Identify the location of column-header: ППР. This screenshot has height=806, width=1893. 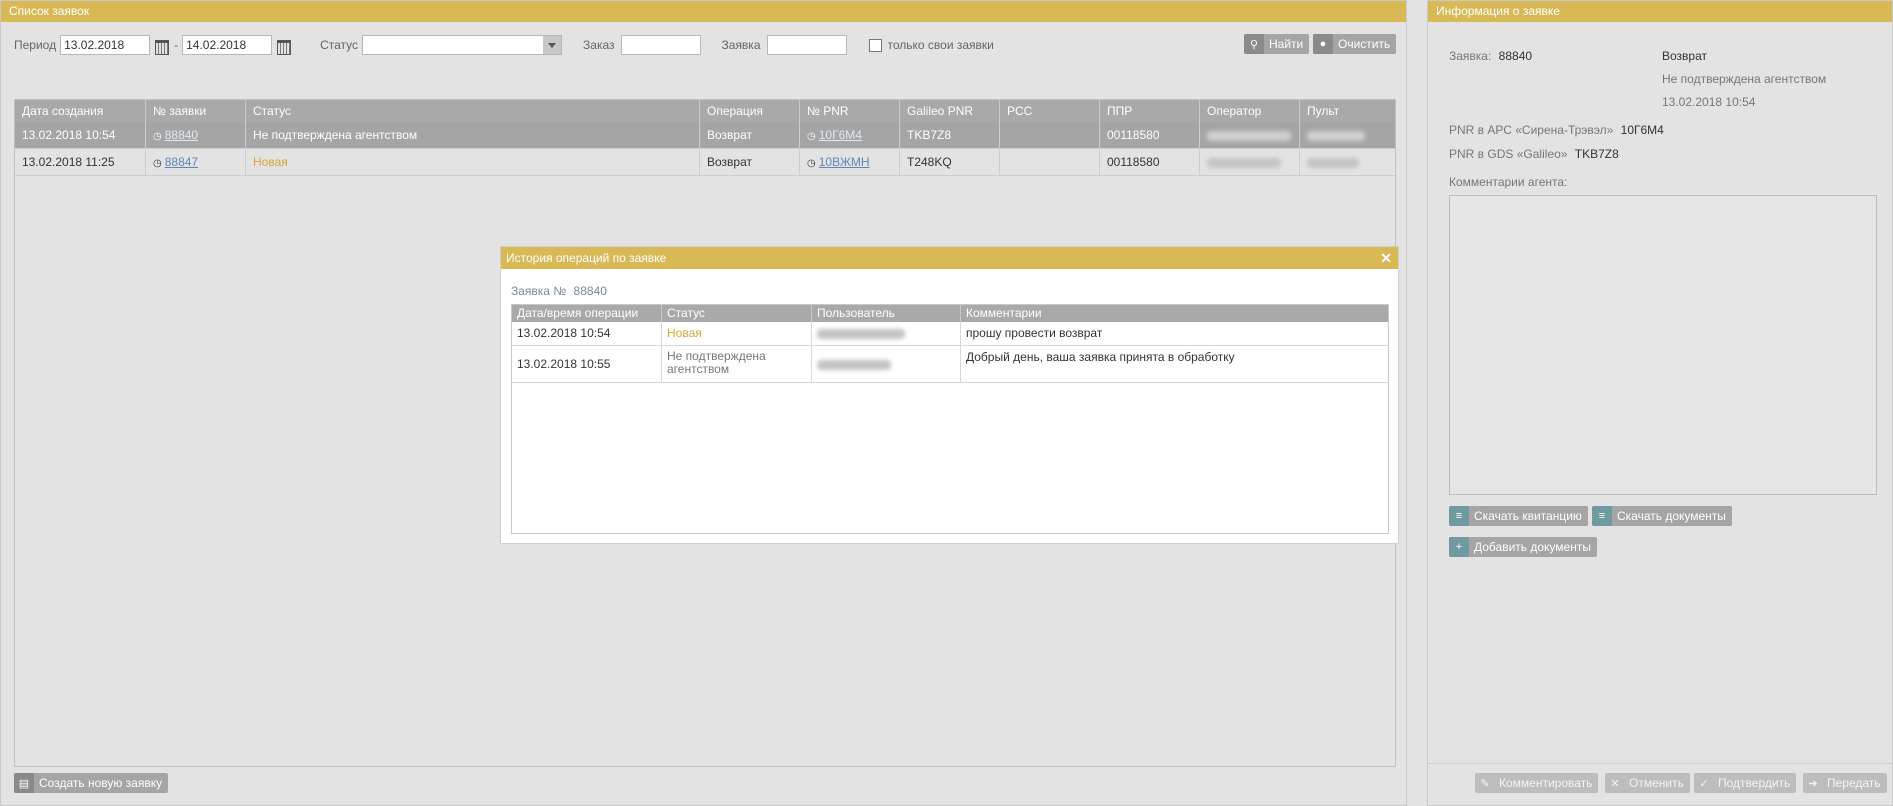
(1150, 111).